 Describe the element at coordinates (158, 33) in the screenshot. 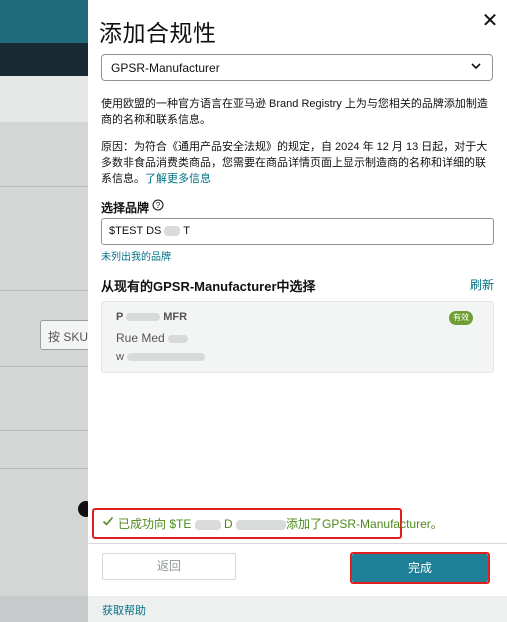

I see `panel-title: 添加合规性` at that location.